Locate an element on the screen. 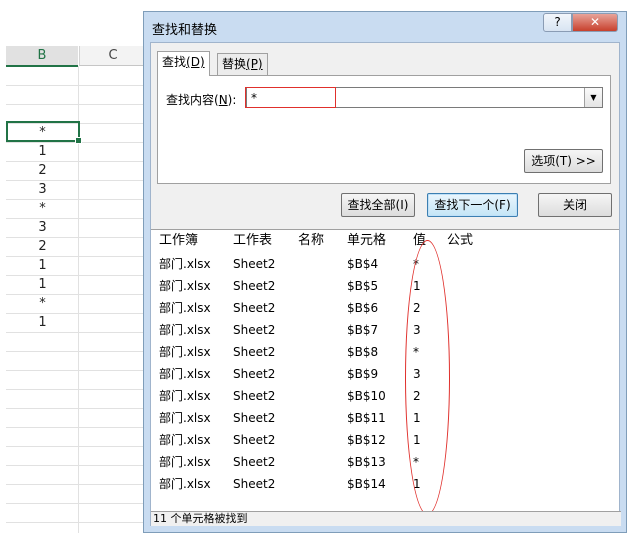 The width and height of the screenshot is (627, 533). column-header-sheet: 工作表 is located at coordinates (252, 241).